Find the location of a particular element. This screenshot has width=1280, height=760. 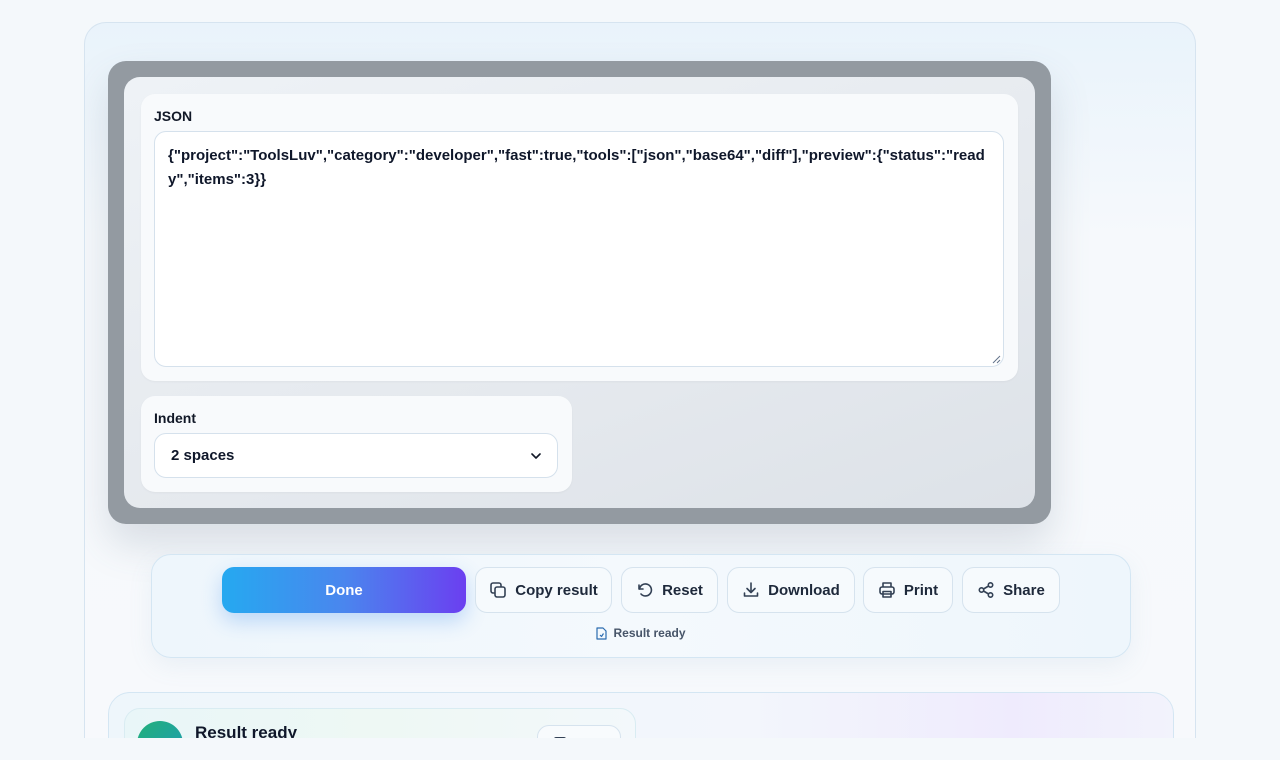

share-button: Share is located at coordinates (1011, 590).